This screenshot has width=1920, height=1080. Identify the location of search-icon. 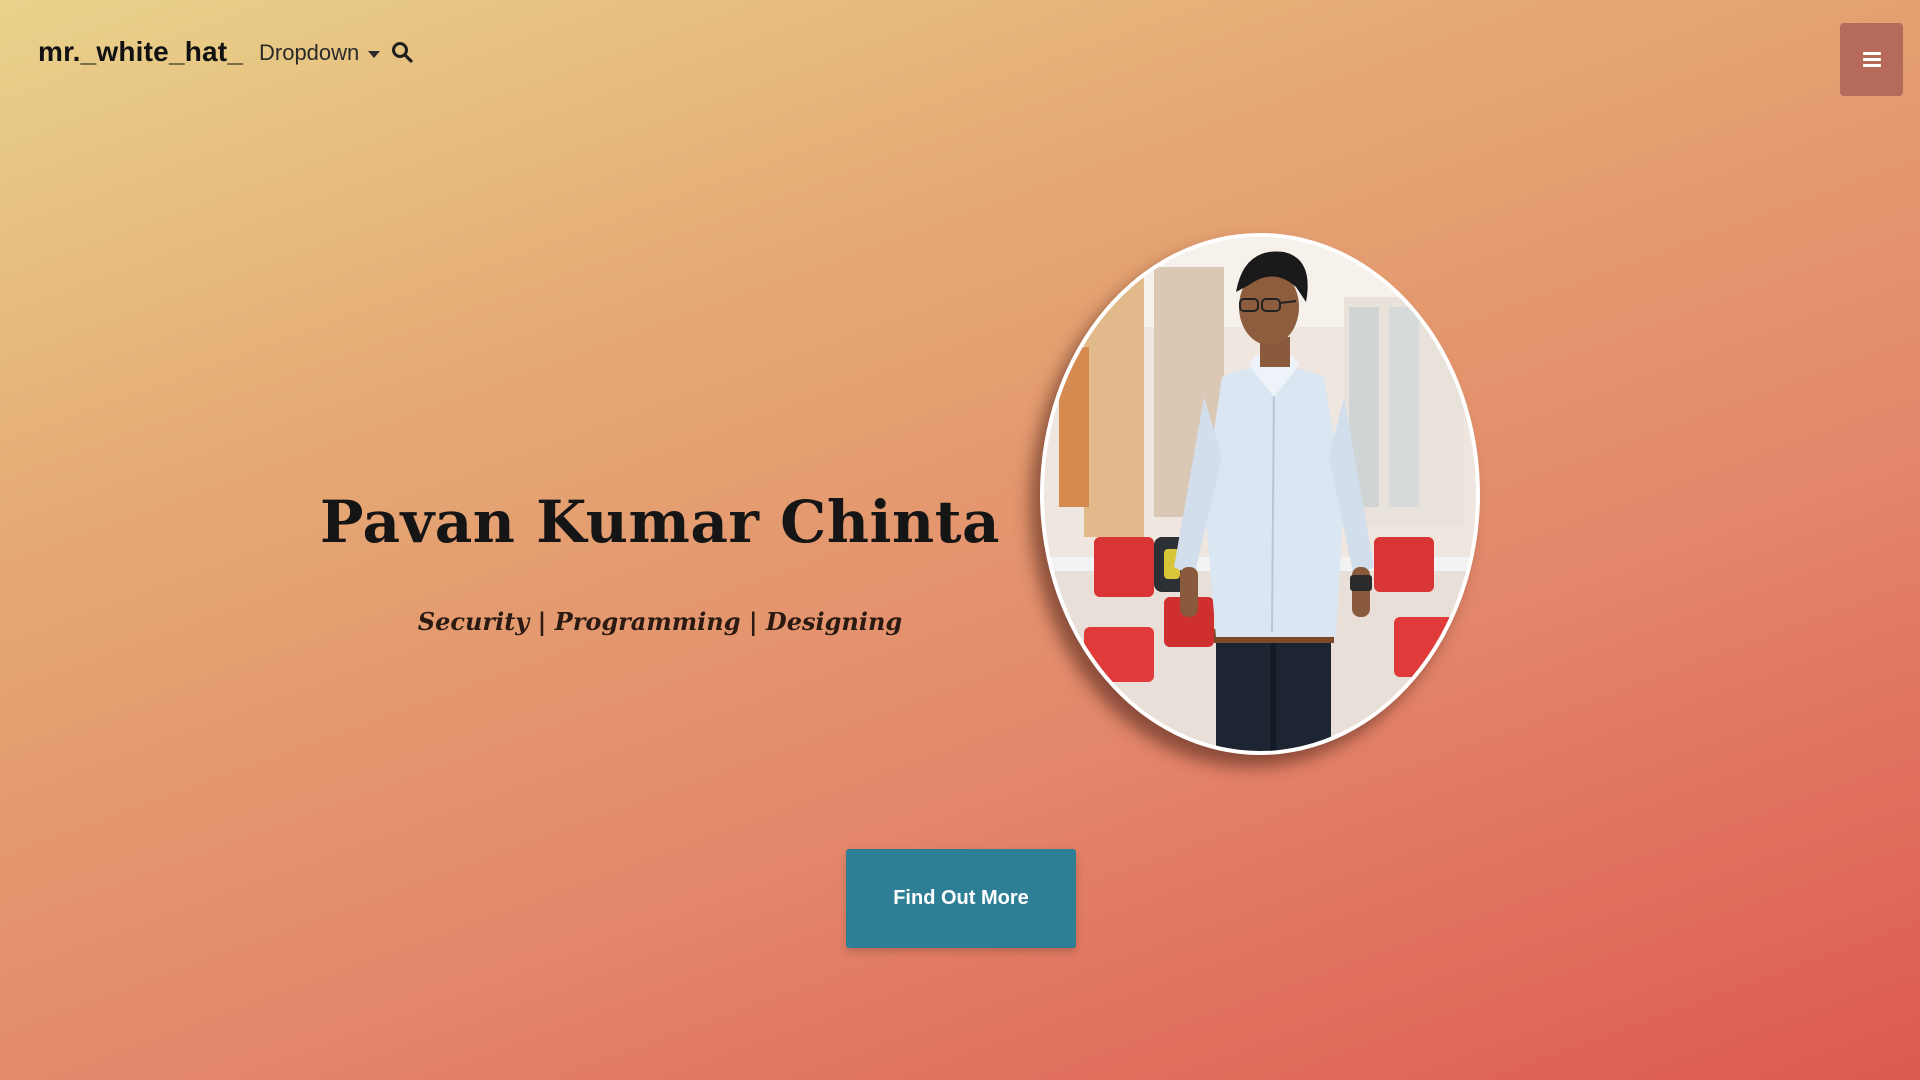
(402, 52).